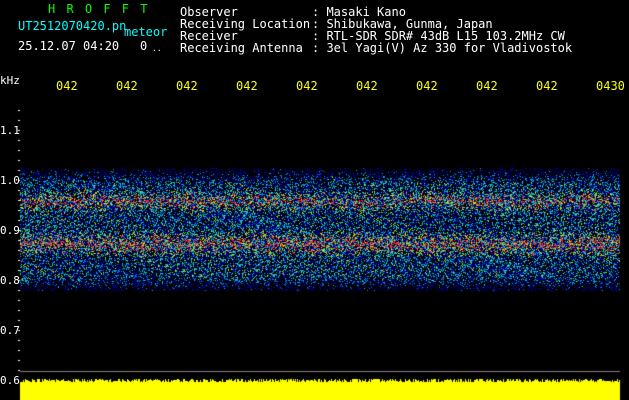  What do you see at coordinates (157, 48) in the screenshot?
I see `counter-suffix: ..` at bounding box center [157, 48].